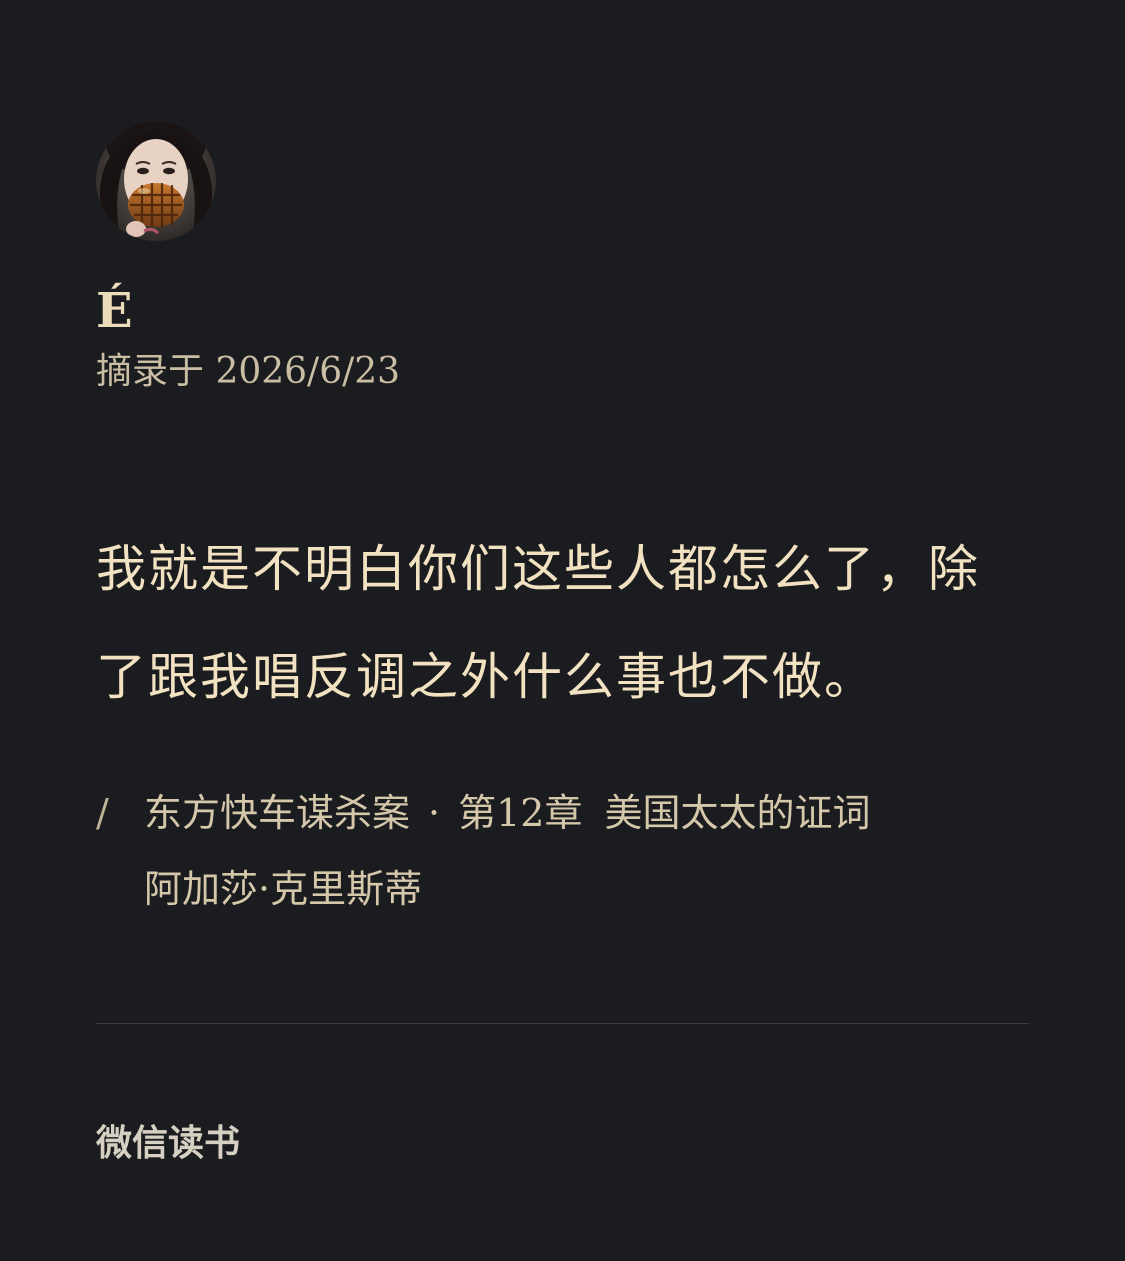 The image size is (1125, 1261). I want to click on username: É, so click(114, 311).